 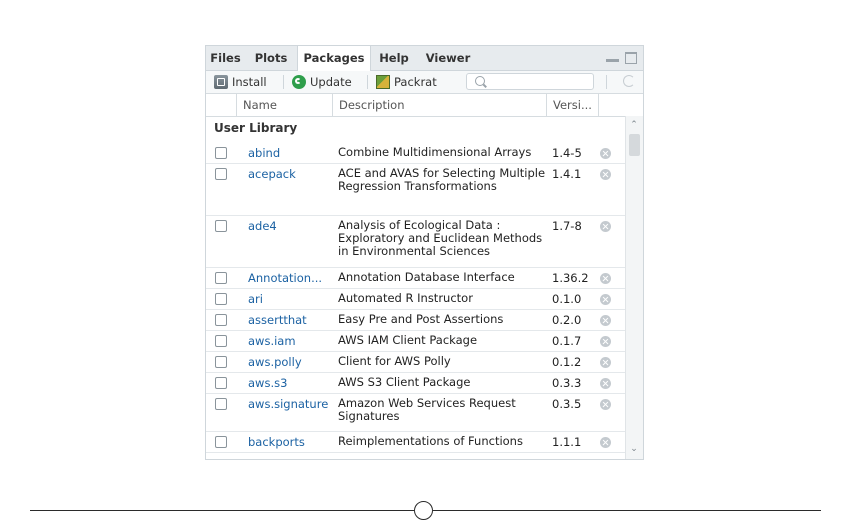 What do you see at coordinates (284, 105) in the screenshot?
I see `column-name: Name` at bounding box center [284, 105].